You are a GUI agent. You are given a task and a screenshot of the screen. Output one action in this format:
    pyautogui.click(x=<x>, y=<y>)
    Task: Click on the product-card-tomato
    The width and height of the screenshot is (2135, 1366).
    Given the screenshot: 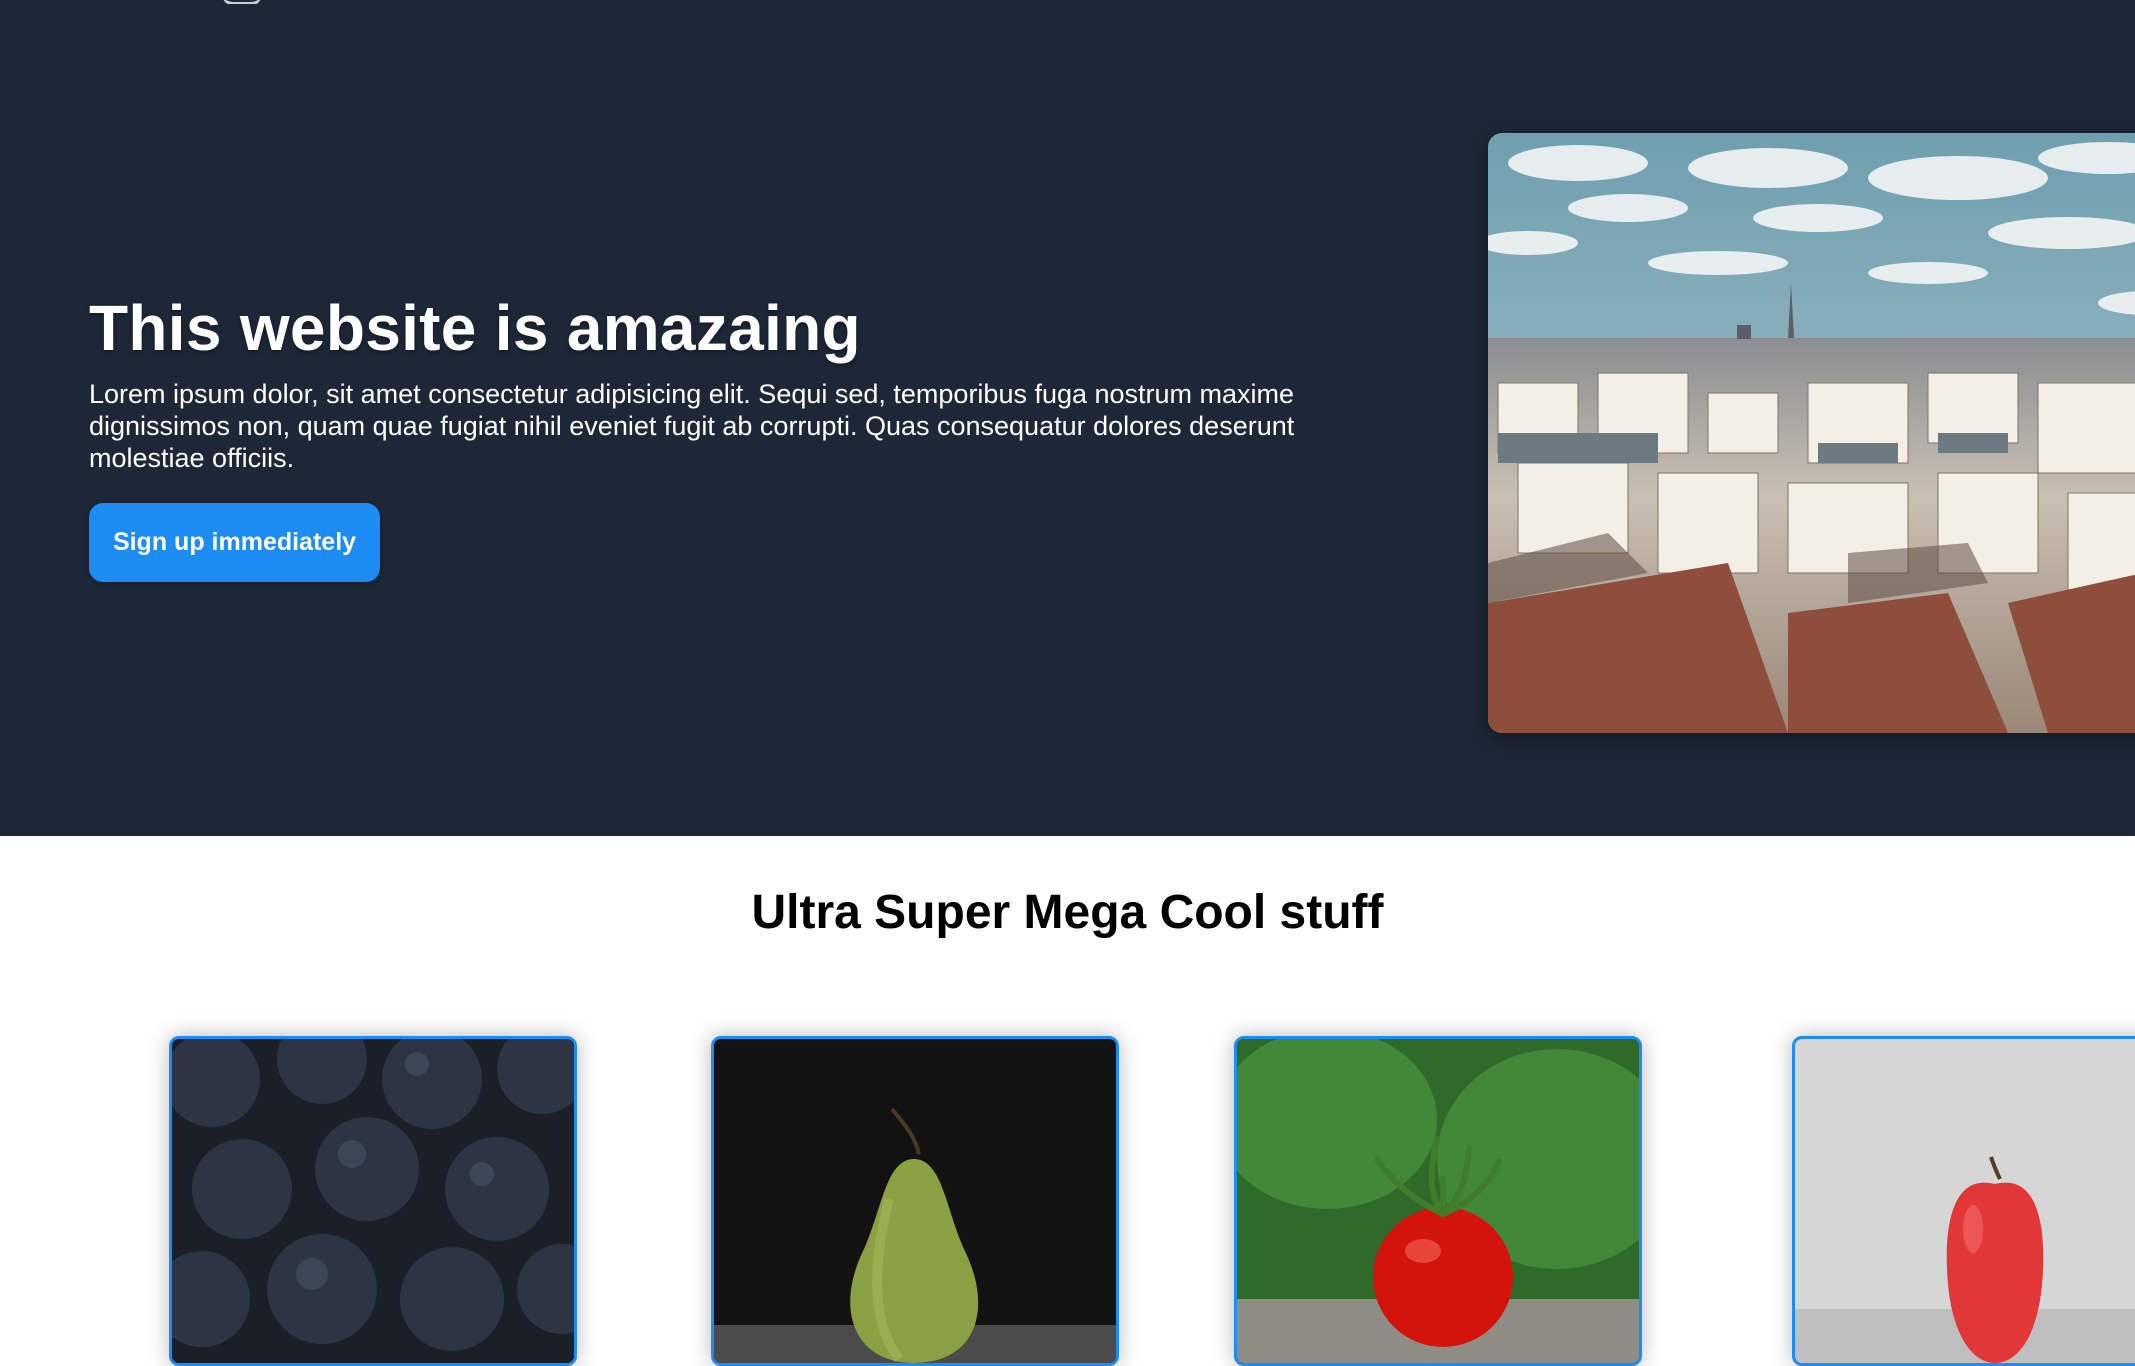 What is the action you would take?
    pyautogui.click(x=1438, y=1201)
    